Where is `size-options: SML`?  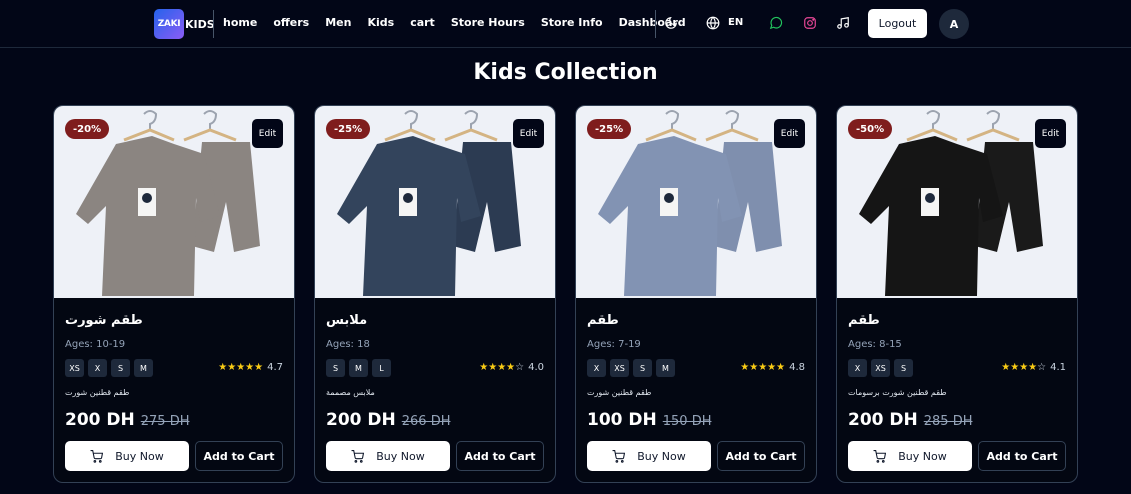 size-options: SML is located at coordinates (358, 368).